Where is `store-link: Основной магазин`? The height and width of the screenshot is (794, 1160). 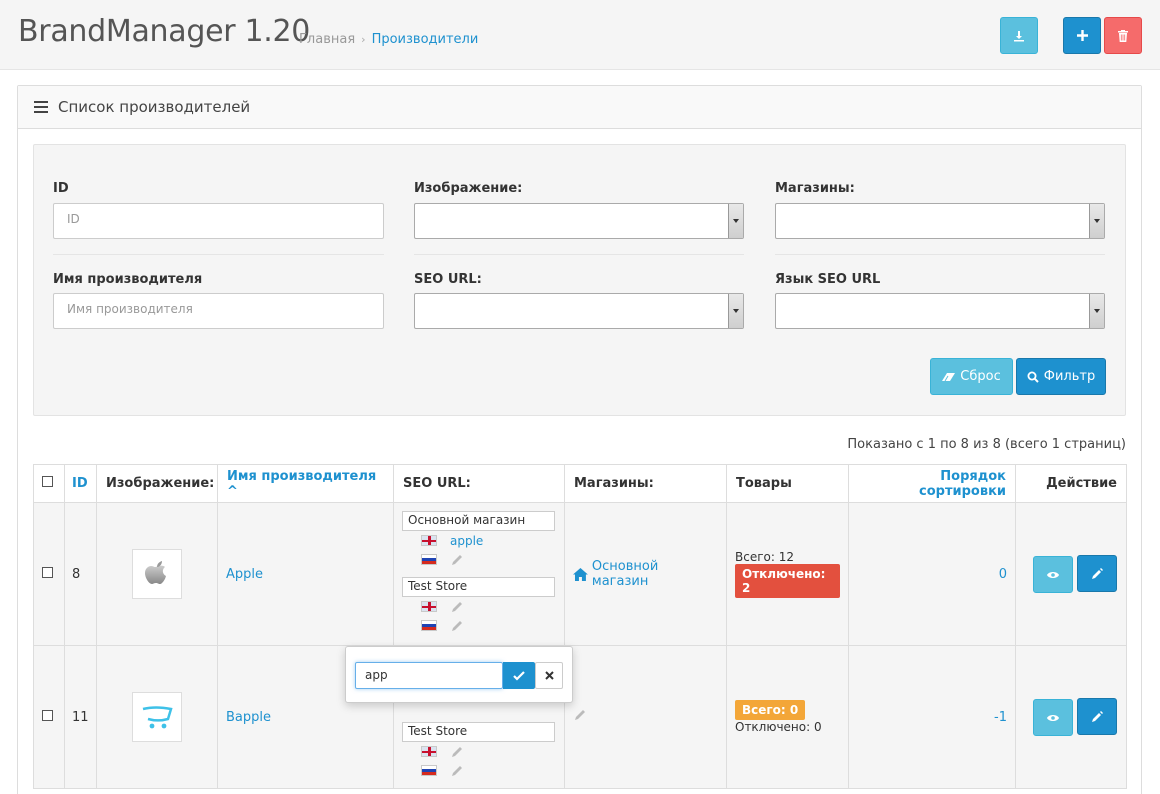 store-link: Основной магазин is located at coordinates (645, 574).